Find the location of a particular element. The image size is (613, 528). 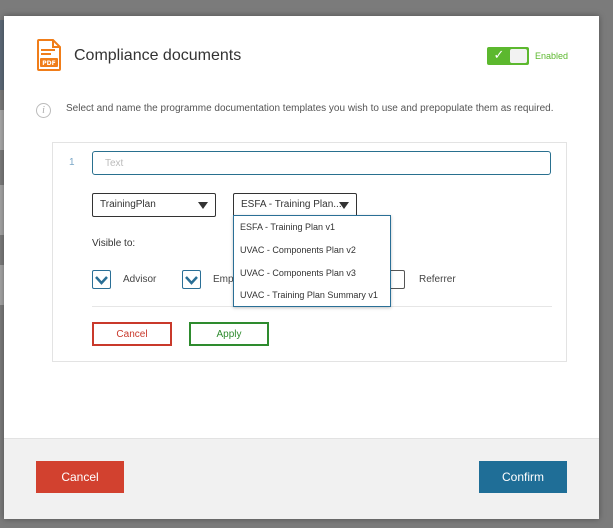

visible-to-label: Visible to: is located at coordinates (114, 243).